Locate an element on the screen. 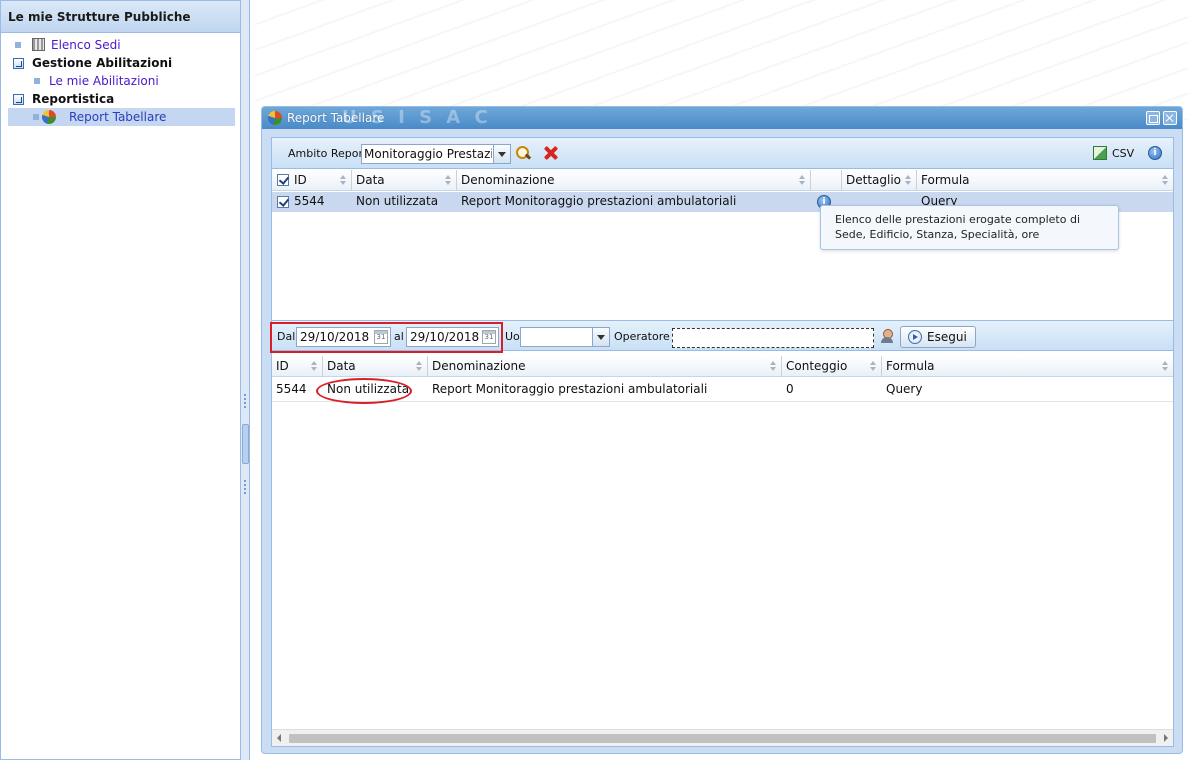 Image resolution: width=1188 pixels, height=760 pixels. operatore-label: Operatore is located at coordinates (642, 336).